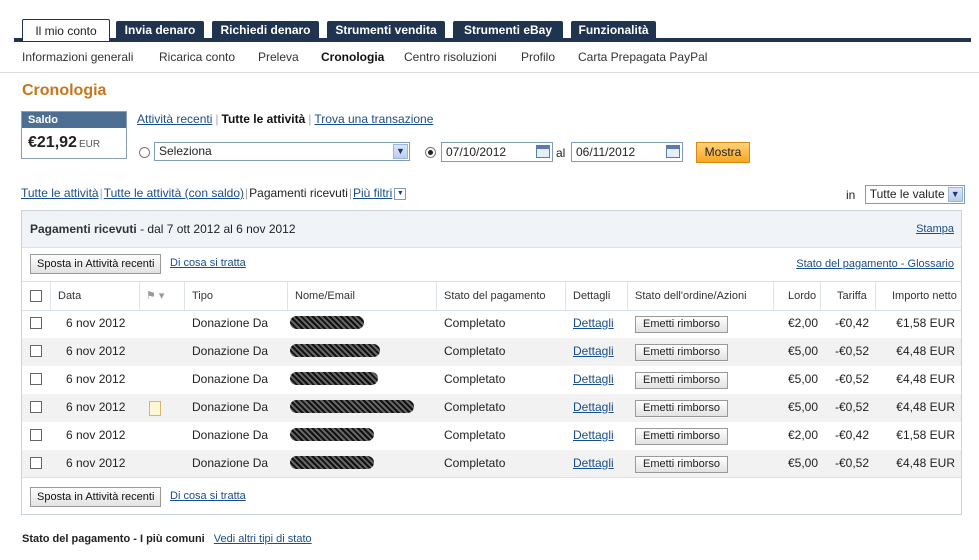 Image resolution: width=979 pixels, height=560 pixels. Describe the element at coordinates (263, 539) in the screenshot. I see `status-more-link: Vedi altri tipi di stato` at that location.